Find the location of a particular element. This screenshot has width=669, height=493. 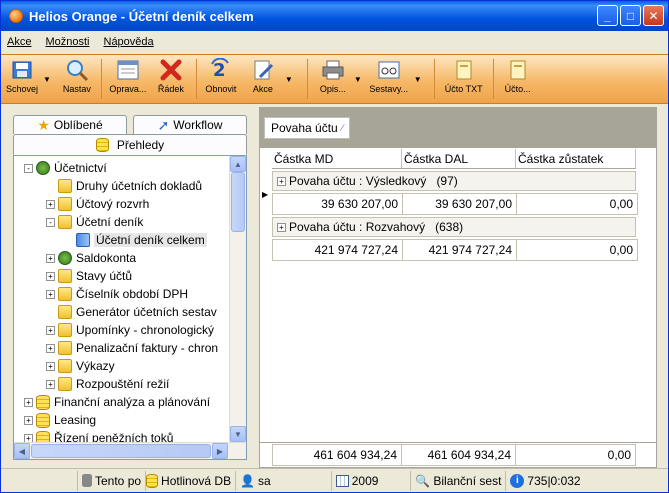

toolbar-button-akce: Akce is located at coordinates (263, 79).